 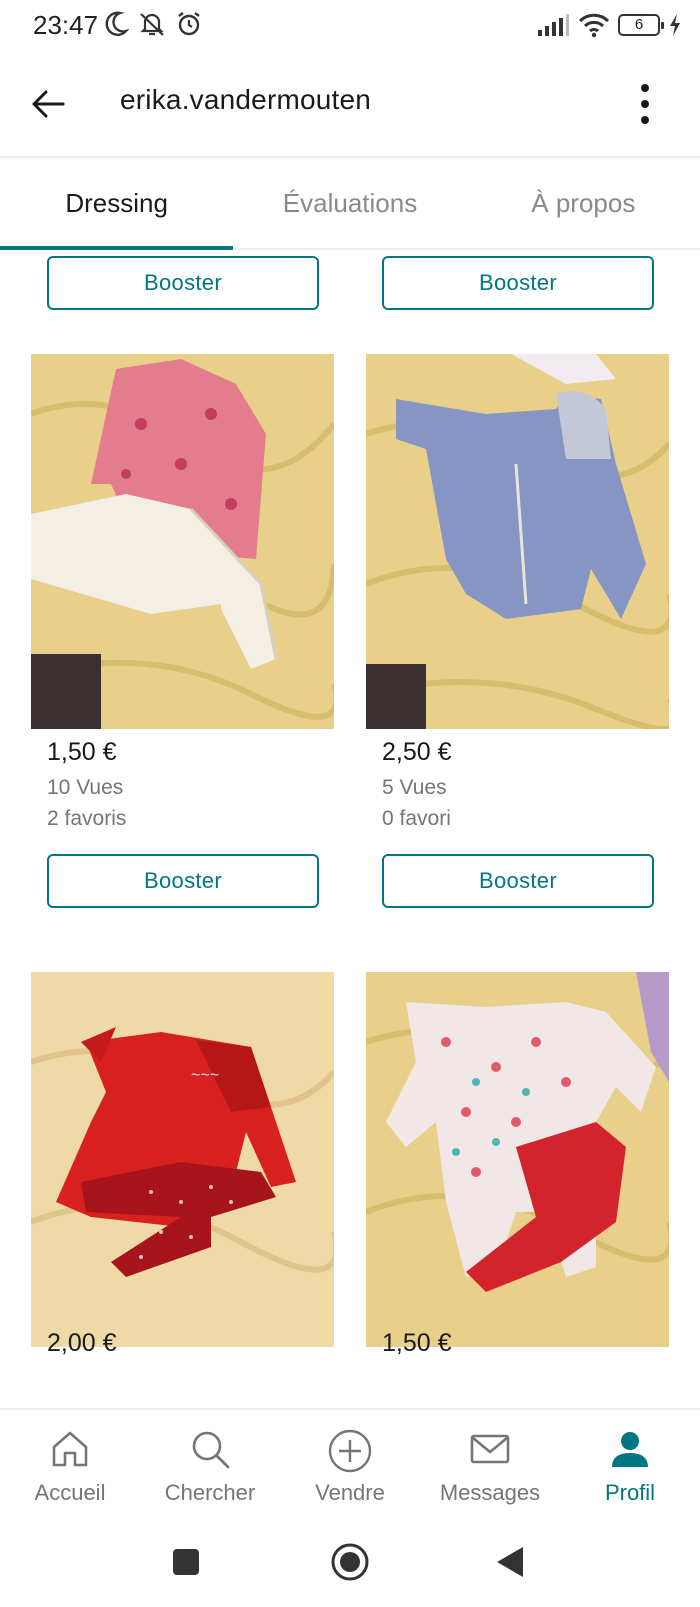 I want to click on system-navigation-bar, so click(x=350, y=1562).